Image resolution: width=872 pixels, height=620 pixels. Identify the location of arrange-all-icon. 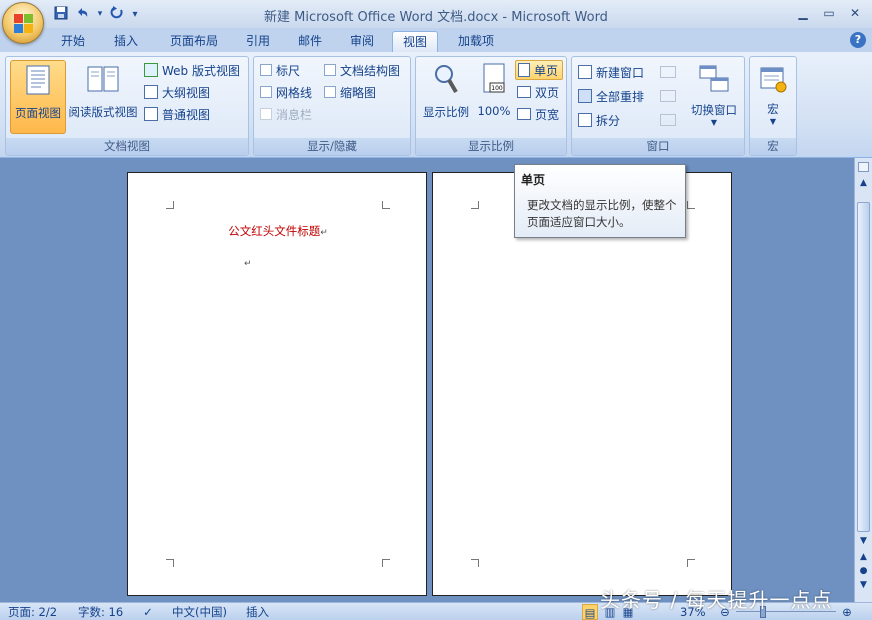
(585, 96).